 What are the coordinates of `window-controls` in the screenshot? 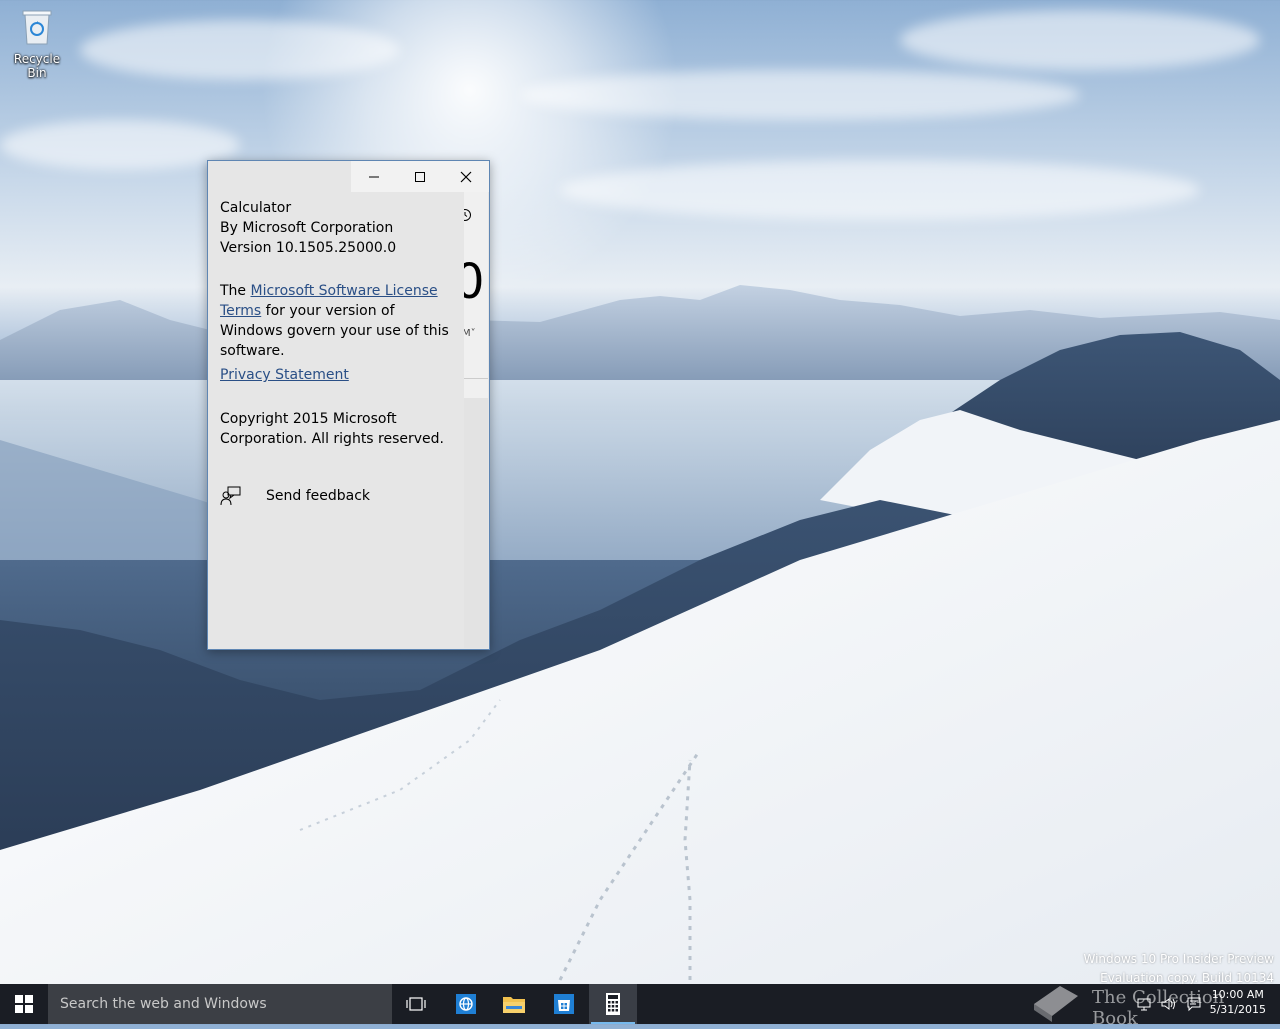 It's located at (420, 176).